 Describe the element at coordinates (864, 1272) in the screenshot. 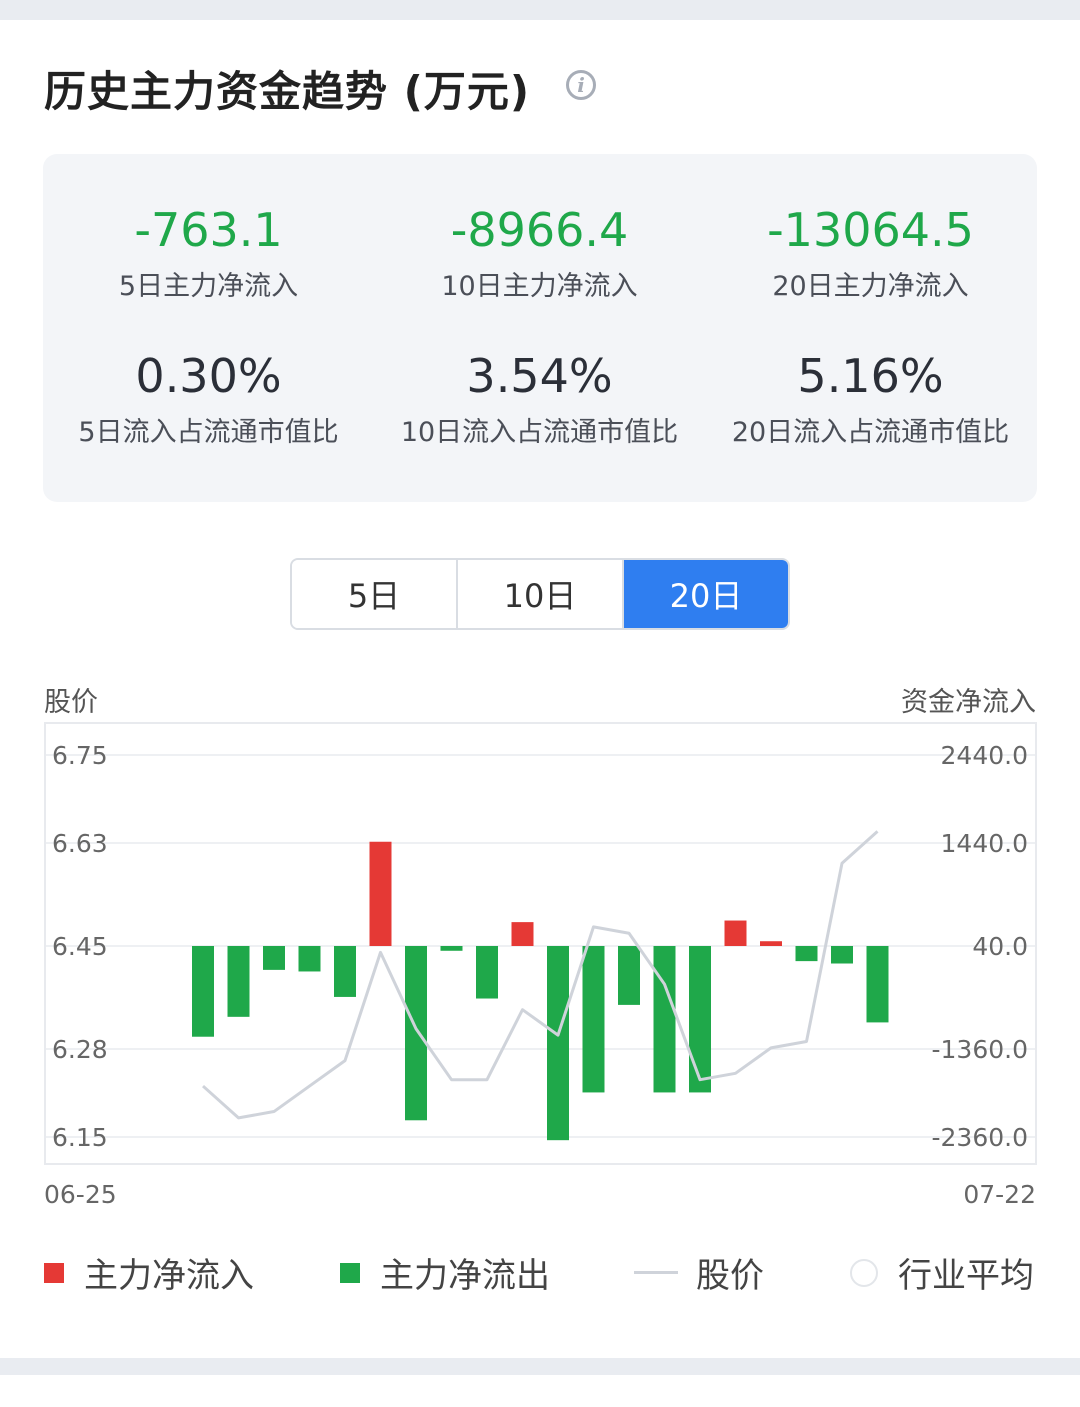

I see `circle-icon` at that location.